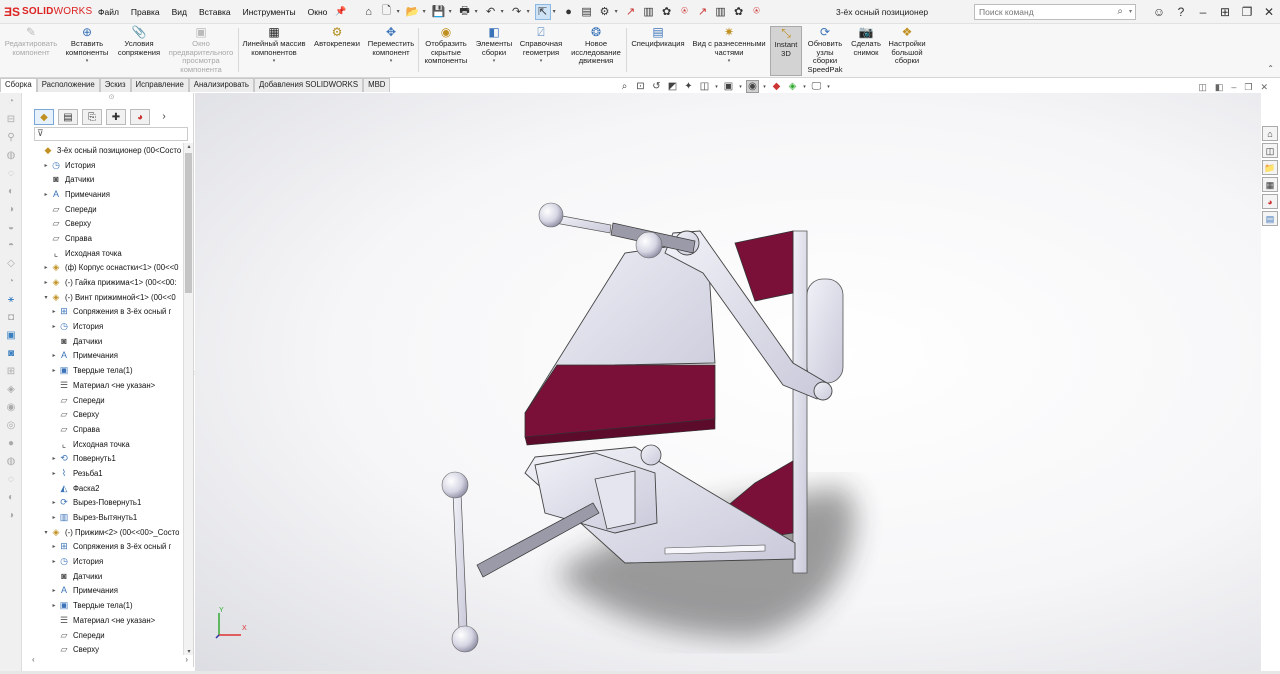 This screenshot has width=1280, height=674. I want to click on tool-i-icon: ◓, so click(11, 246).